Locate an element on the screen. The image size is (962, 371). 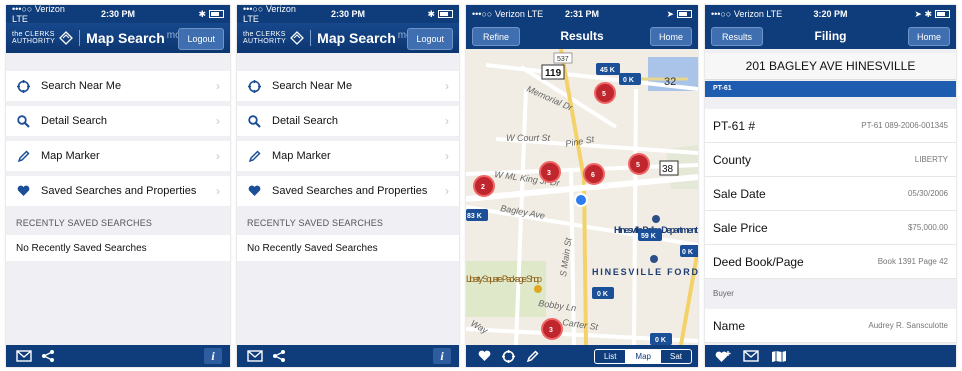
field-label: Sale Date is located at coordinates (739, 193).